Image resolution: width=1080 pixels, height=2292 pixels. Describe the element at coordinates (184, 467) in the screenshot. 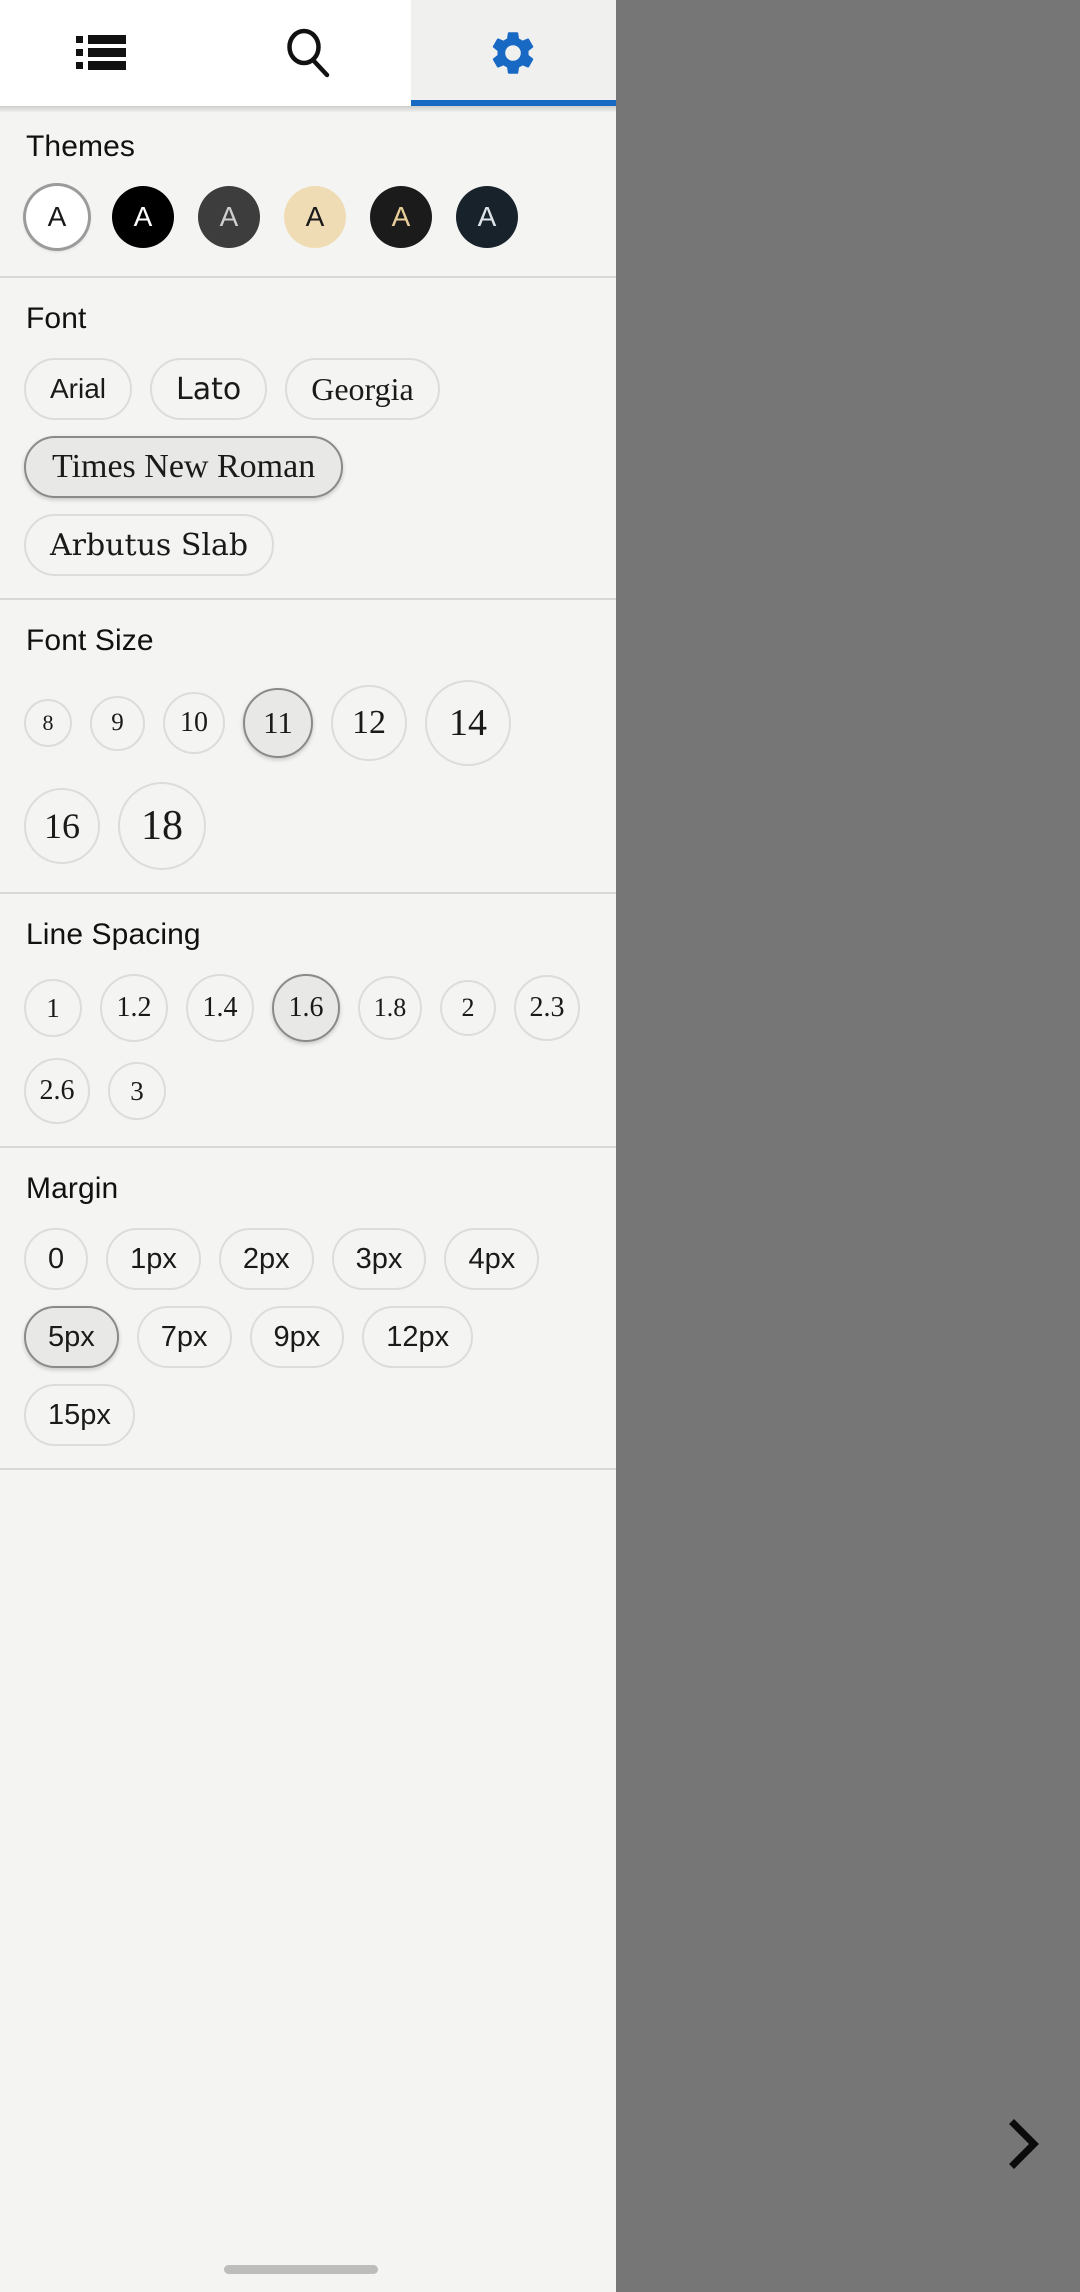

I see `font-chip-times-new-roman: Times New Roman` at that location.